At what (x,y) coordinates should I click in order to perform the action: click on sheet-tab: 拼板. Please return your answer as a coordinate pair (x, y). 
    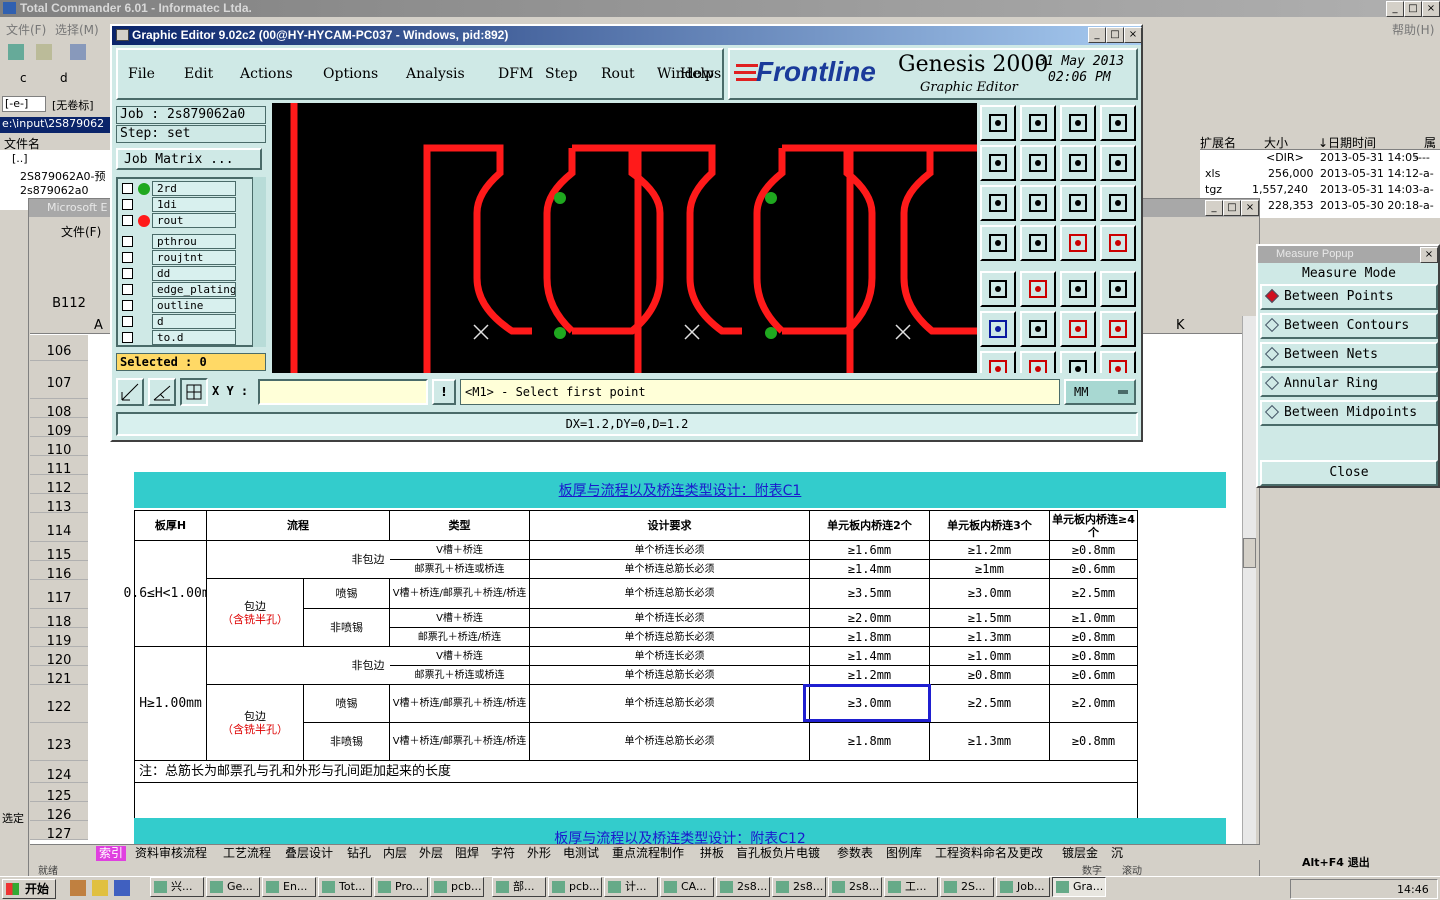
    Looking at the image, I should click on (712, 853).